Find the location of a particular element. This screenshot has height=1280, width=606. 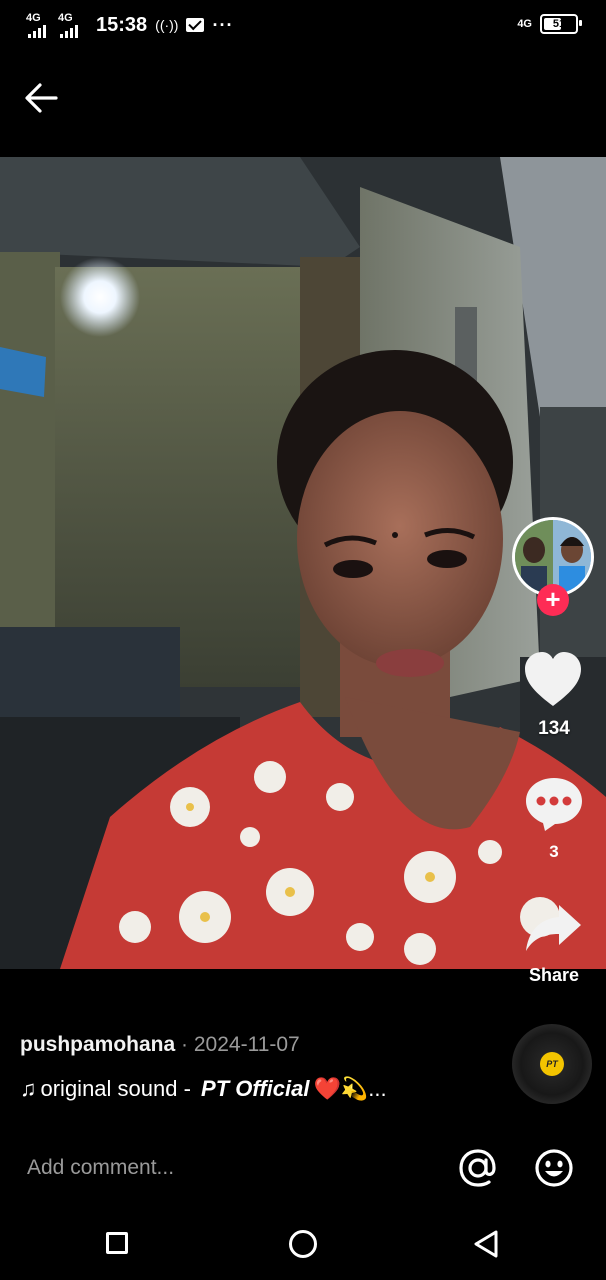

share-arrow-icon is located at coordinates (553, 928).